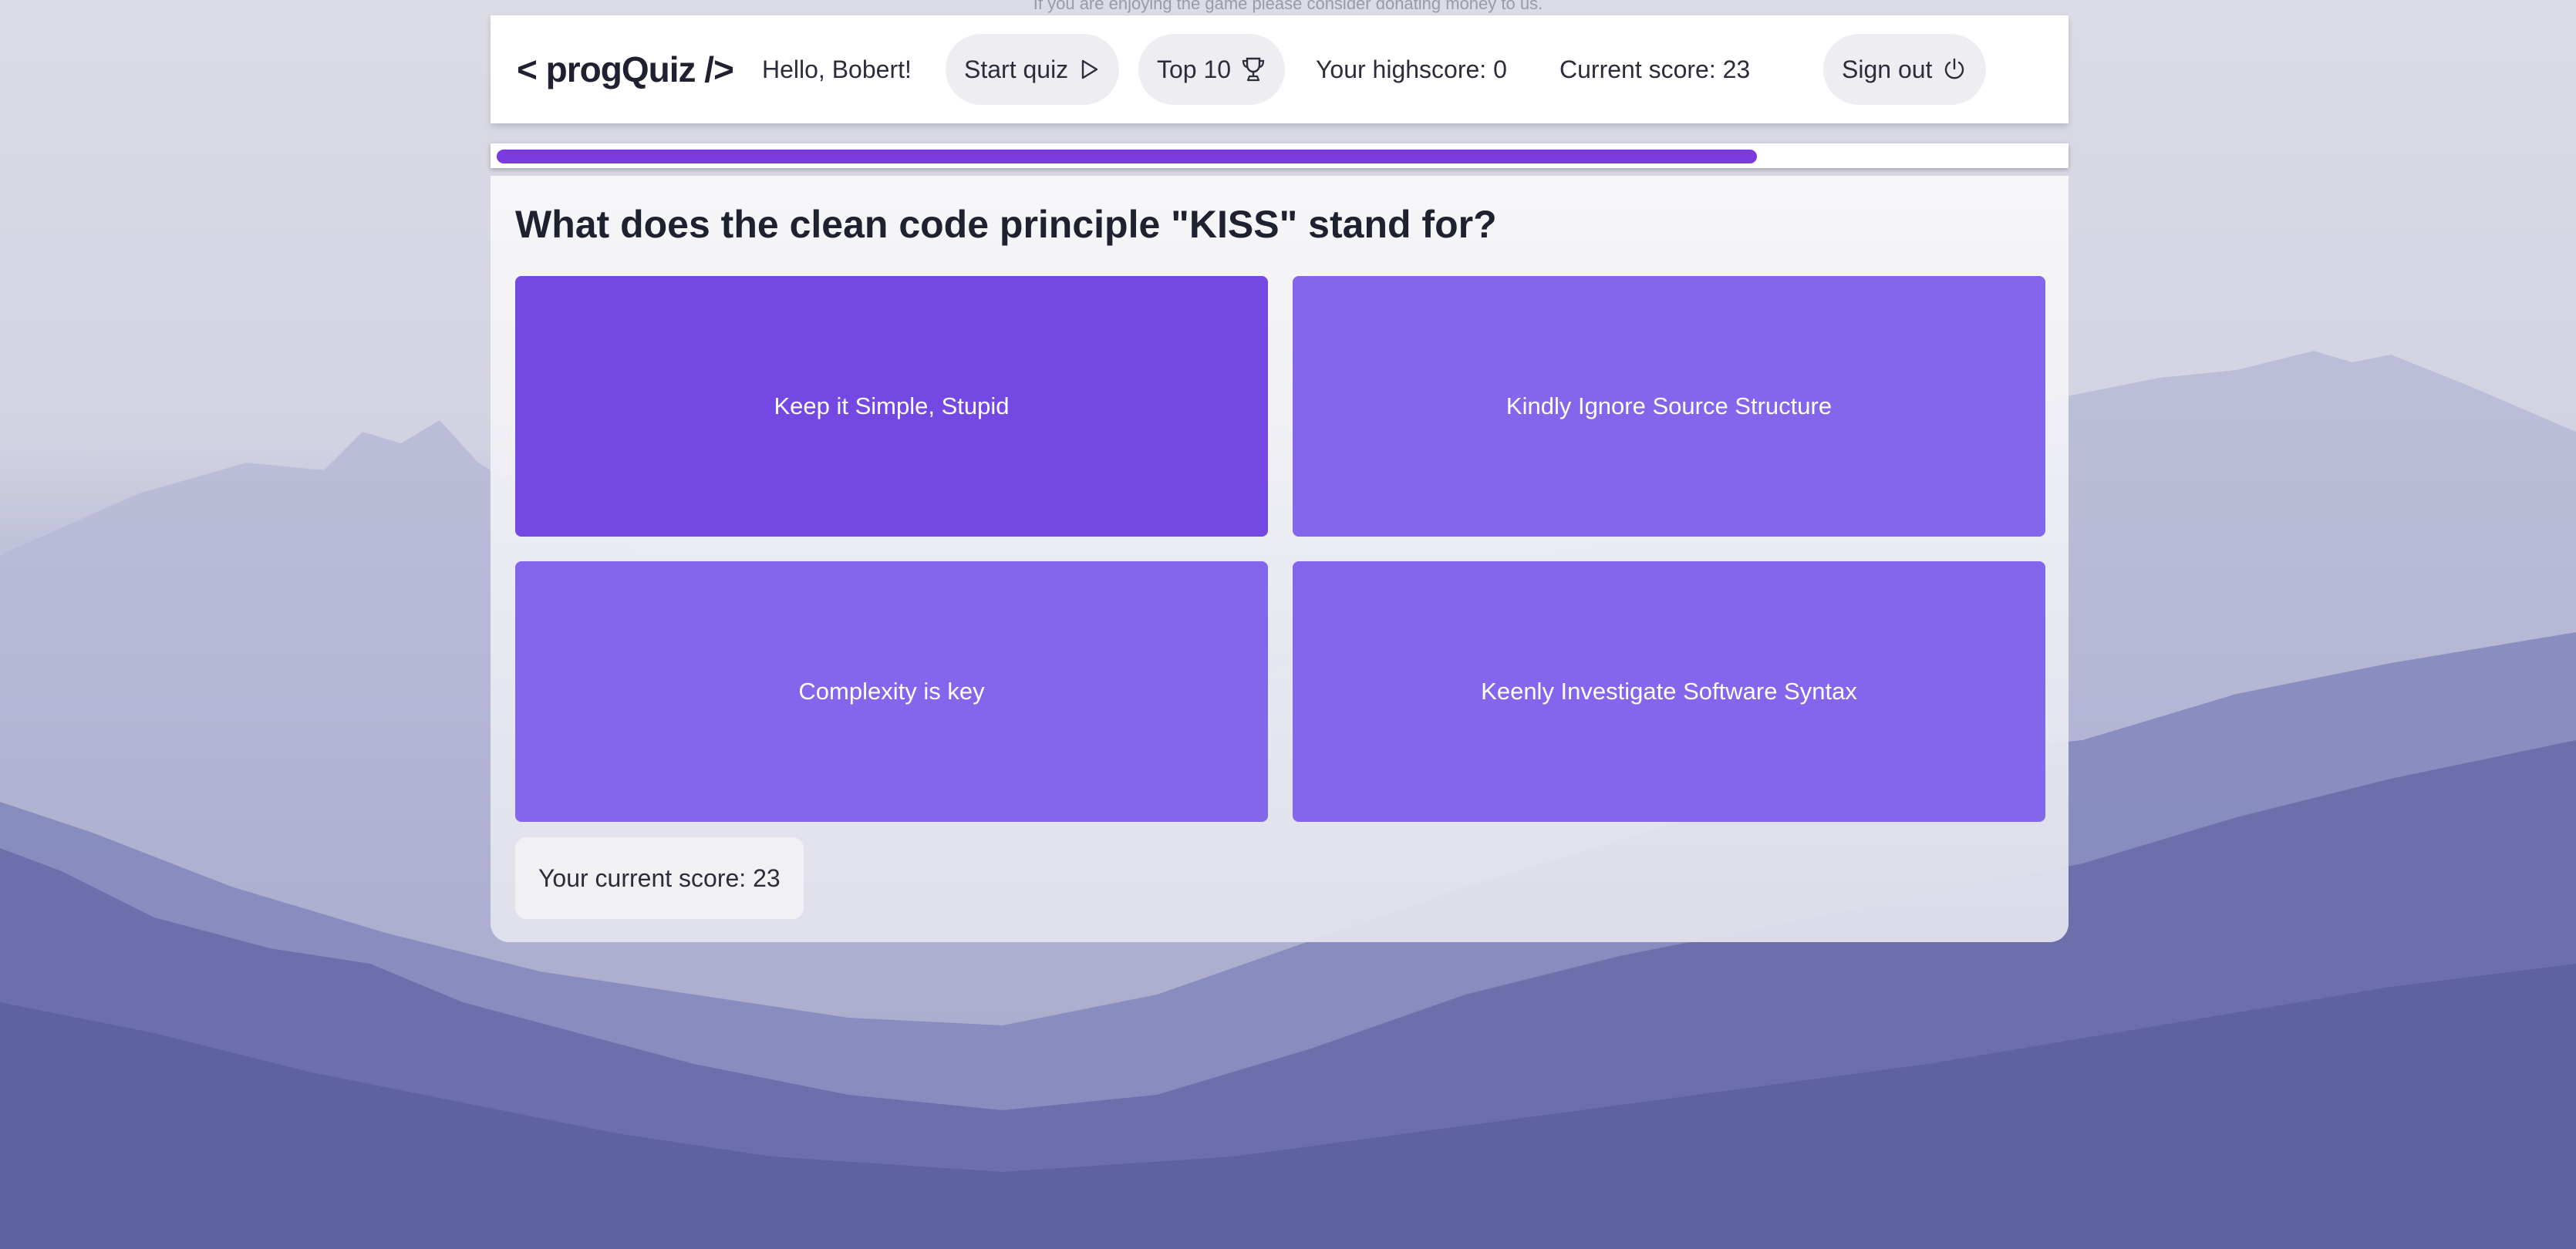 This screenshot has width=2576, height=1249. Describe the element at coordinates (837, 69) in the screenshot. I see `greeting-text: Hello, Bobert!` at that location.